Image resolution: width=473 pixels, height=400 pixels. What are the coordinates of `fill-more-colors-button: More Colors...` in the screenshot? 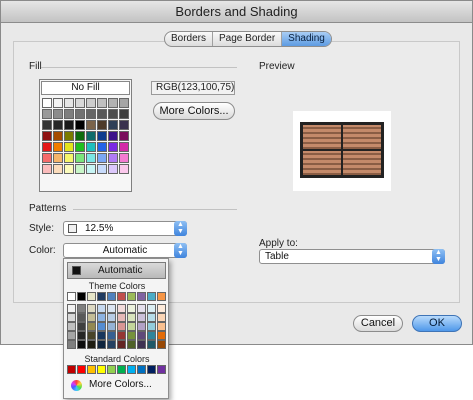 It's located at (194, 111).